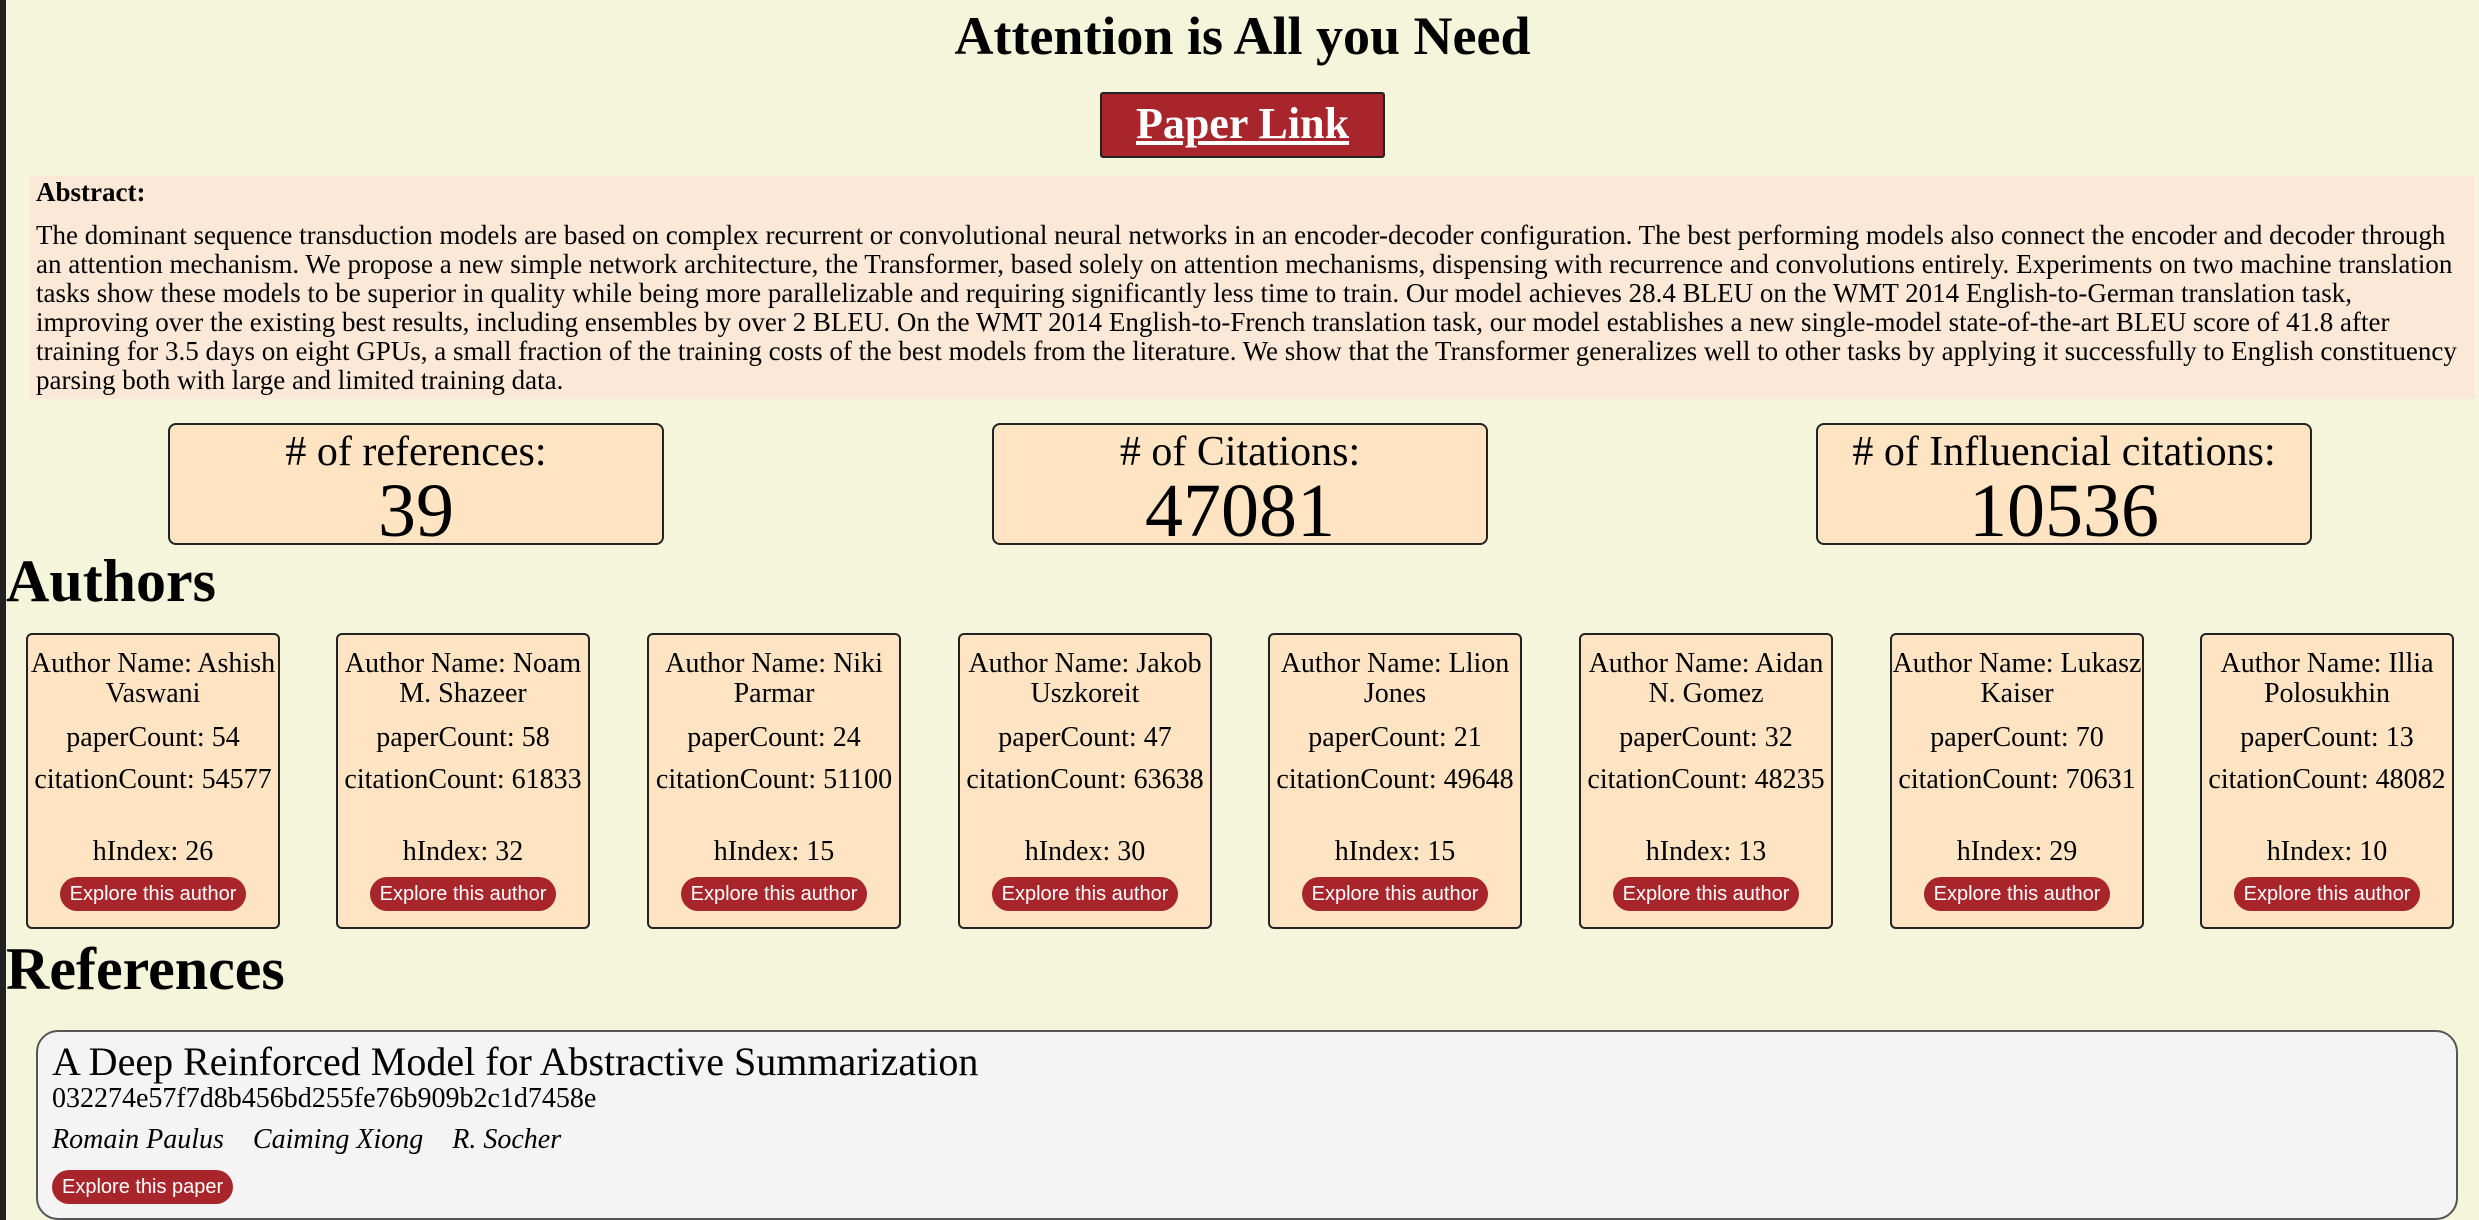 The width and height of the screenshot is (2479, 1220). What do you see at coordinates (1395, 737) in the screenshot?
I see `author-paper-count: paperCount: 21` at bounding box center [1395, 737].